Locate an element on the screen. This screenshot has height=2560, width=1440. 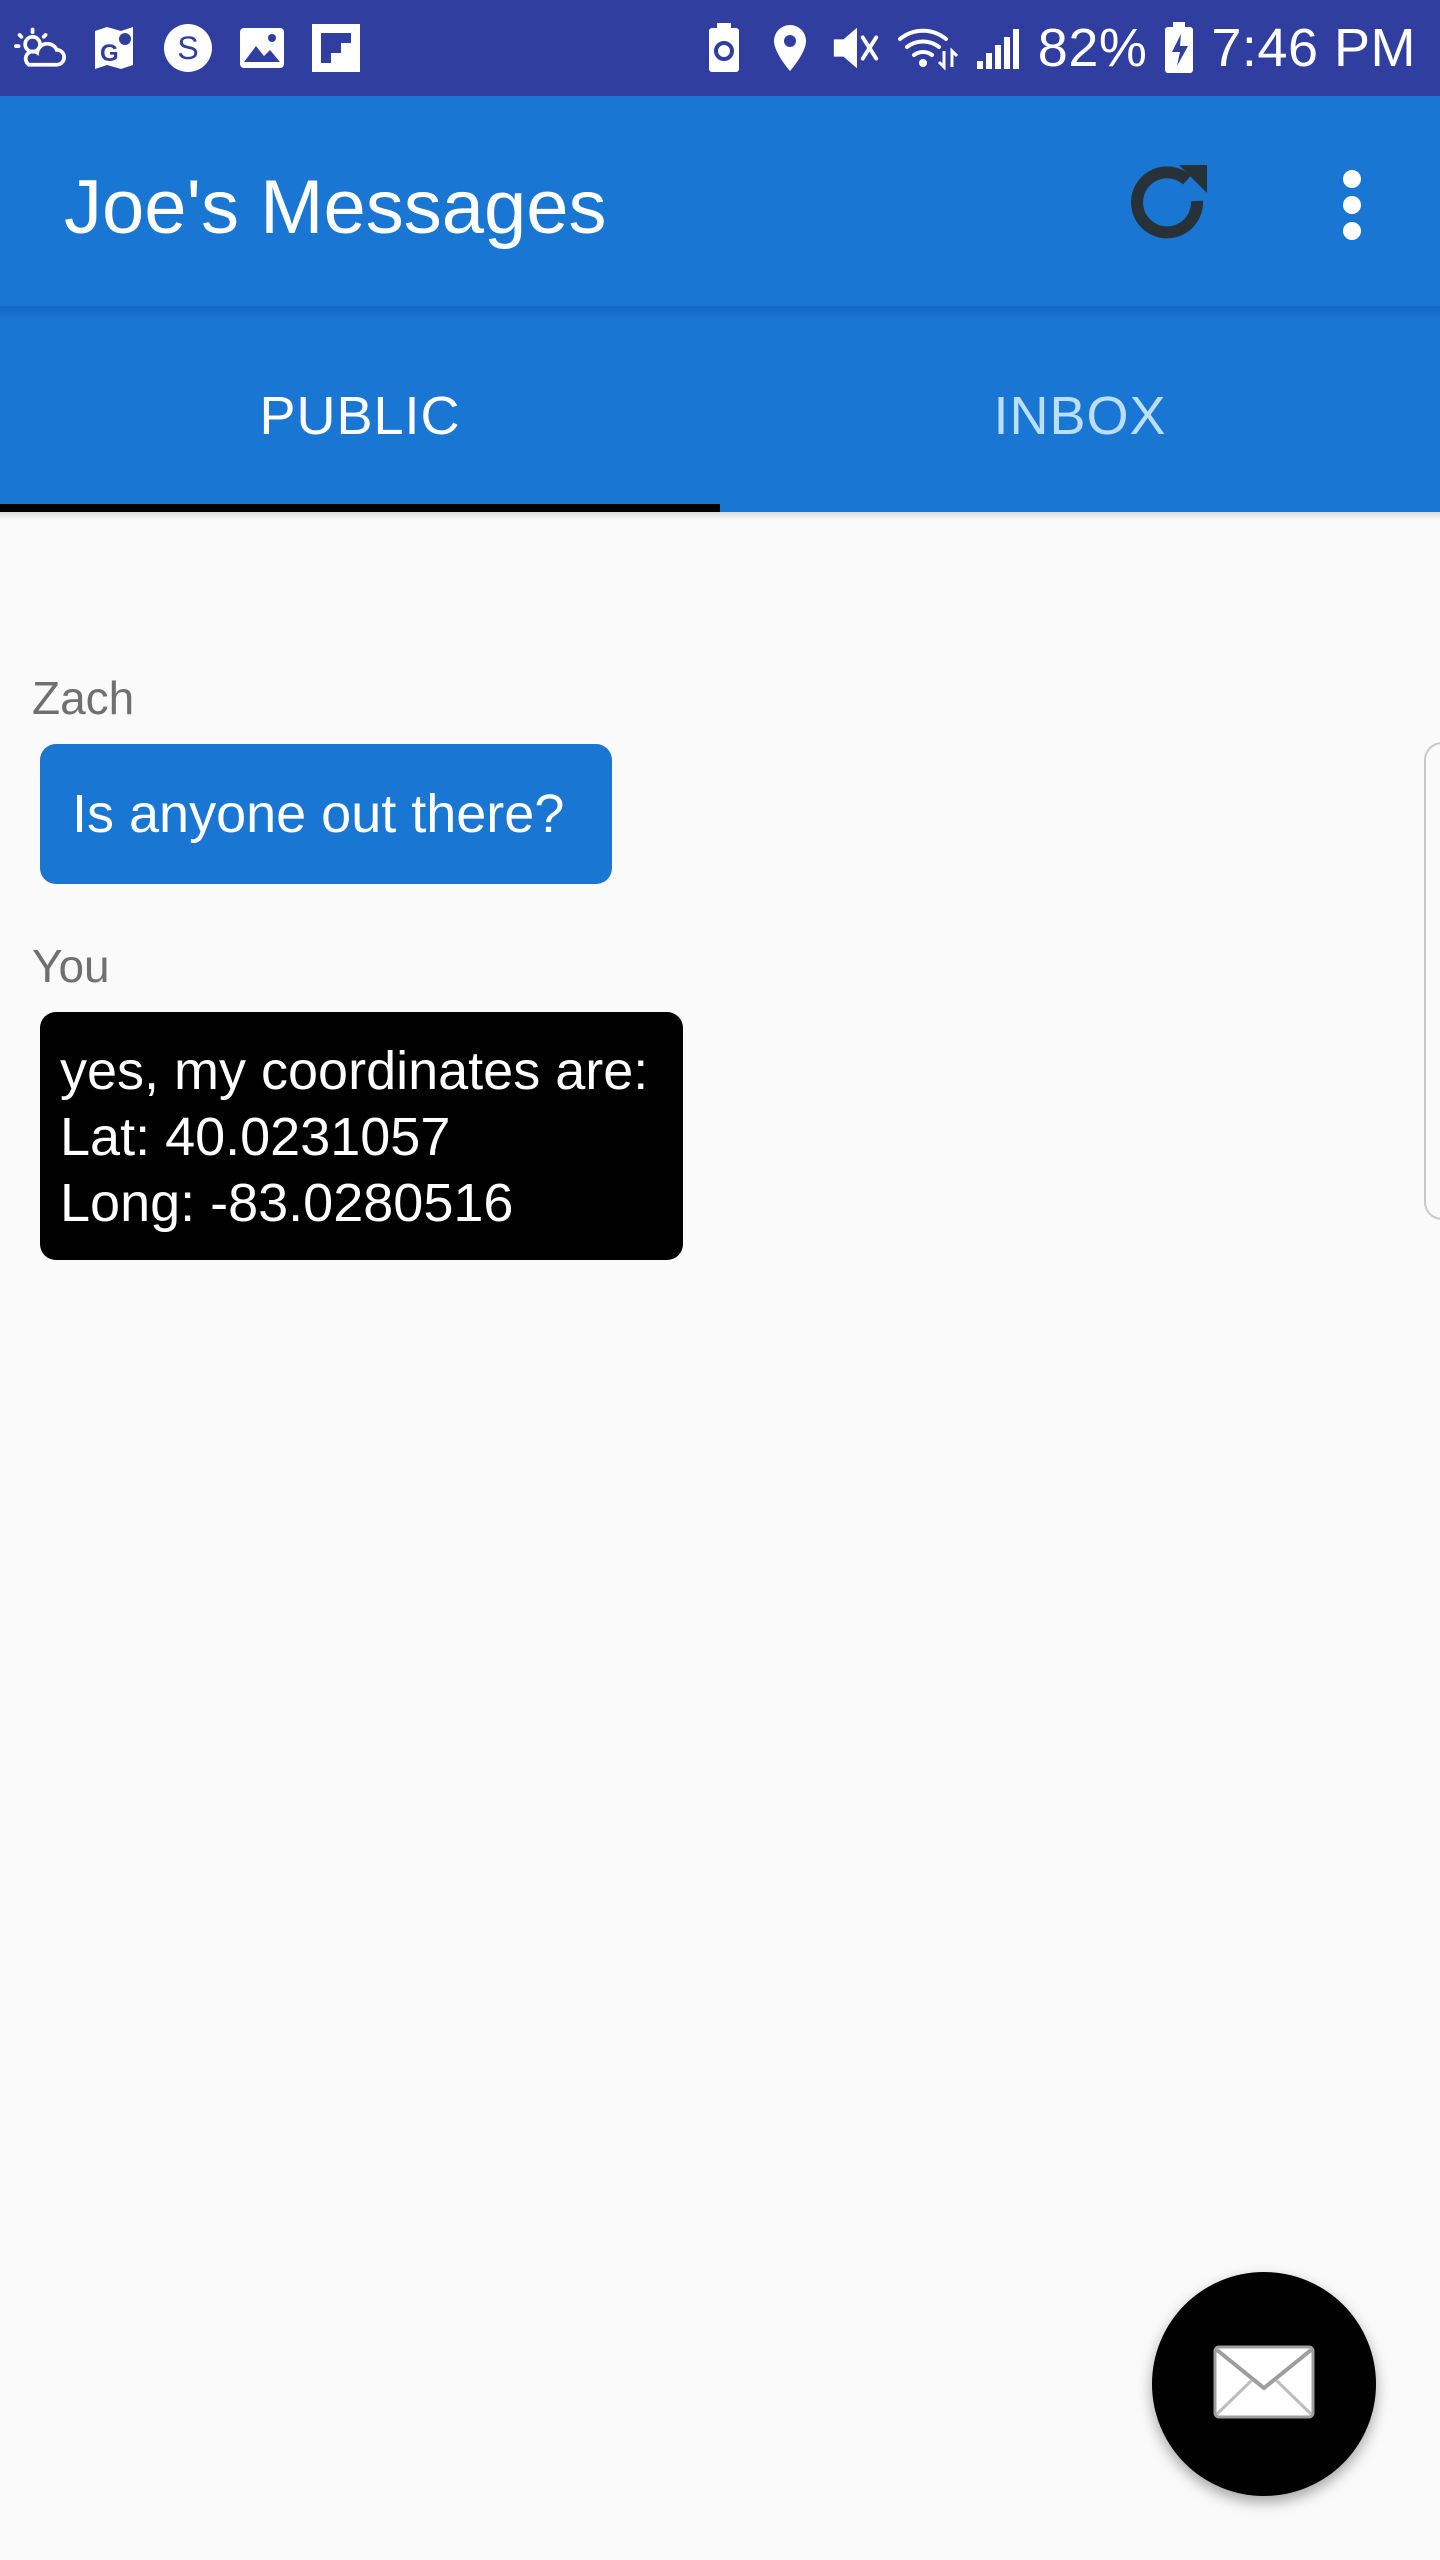
signal-icon is located at coordinates (998, 48).